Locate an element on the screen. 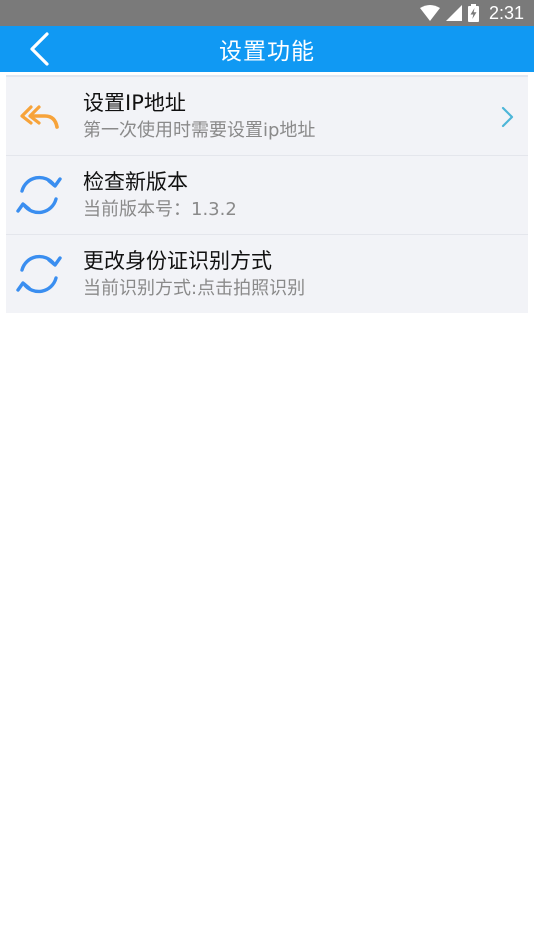 This screenshot has width=534, height=950. back-button is located at coordinates (40, 49).